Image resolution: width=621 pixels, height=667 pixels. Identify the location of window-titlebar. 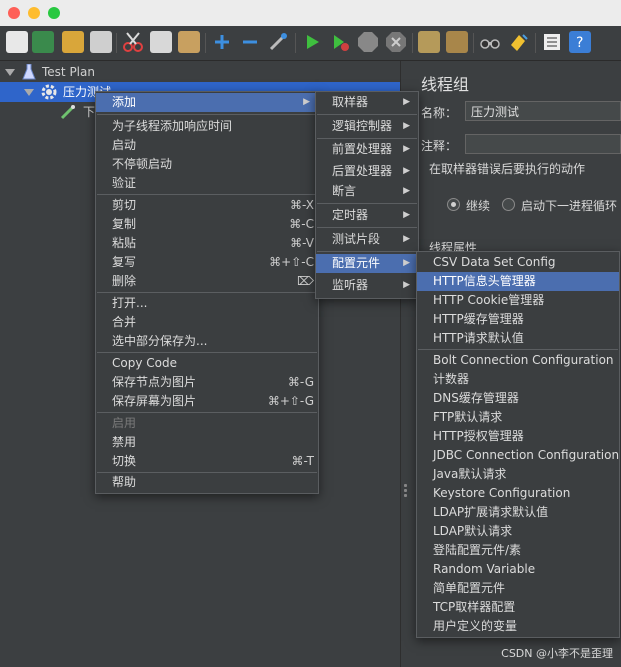
(310, 13).